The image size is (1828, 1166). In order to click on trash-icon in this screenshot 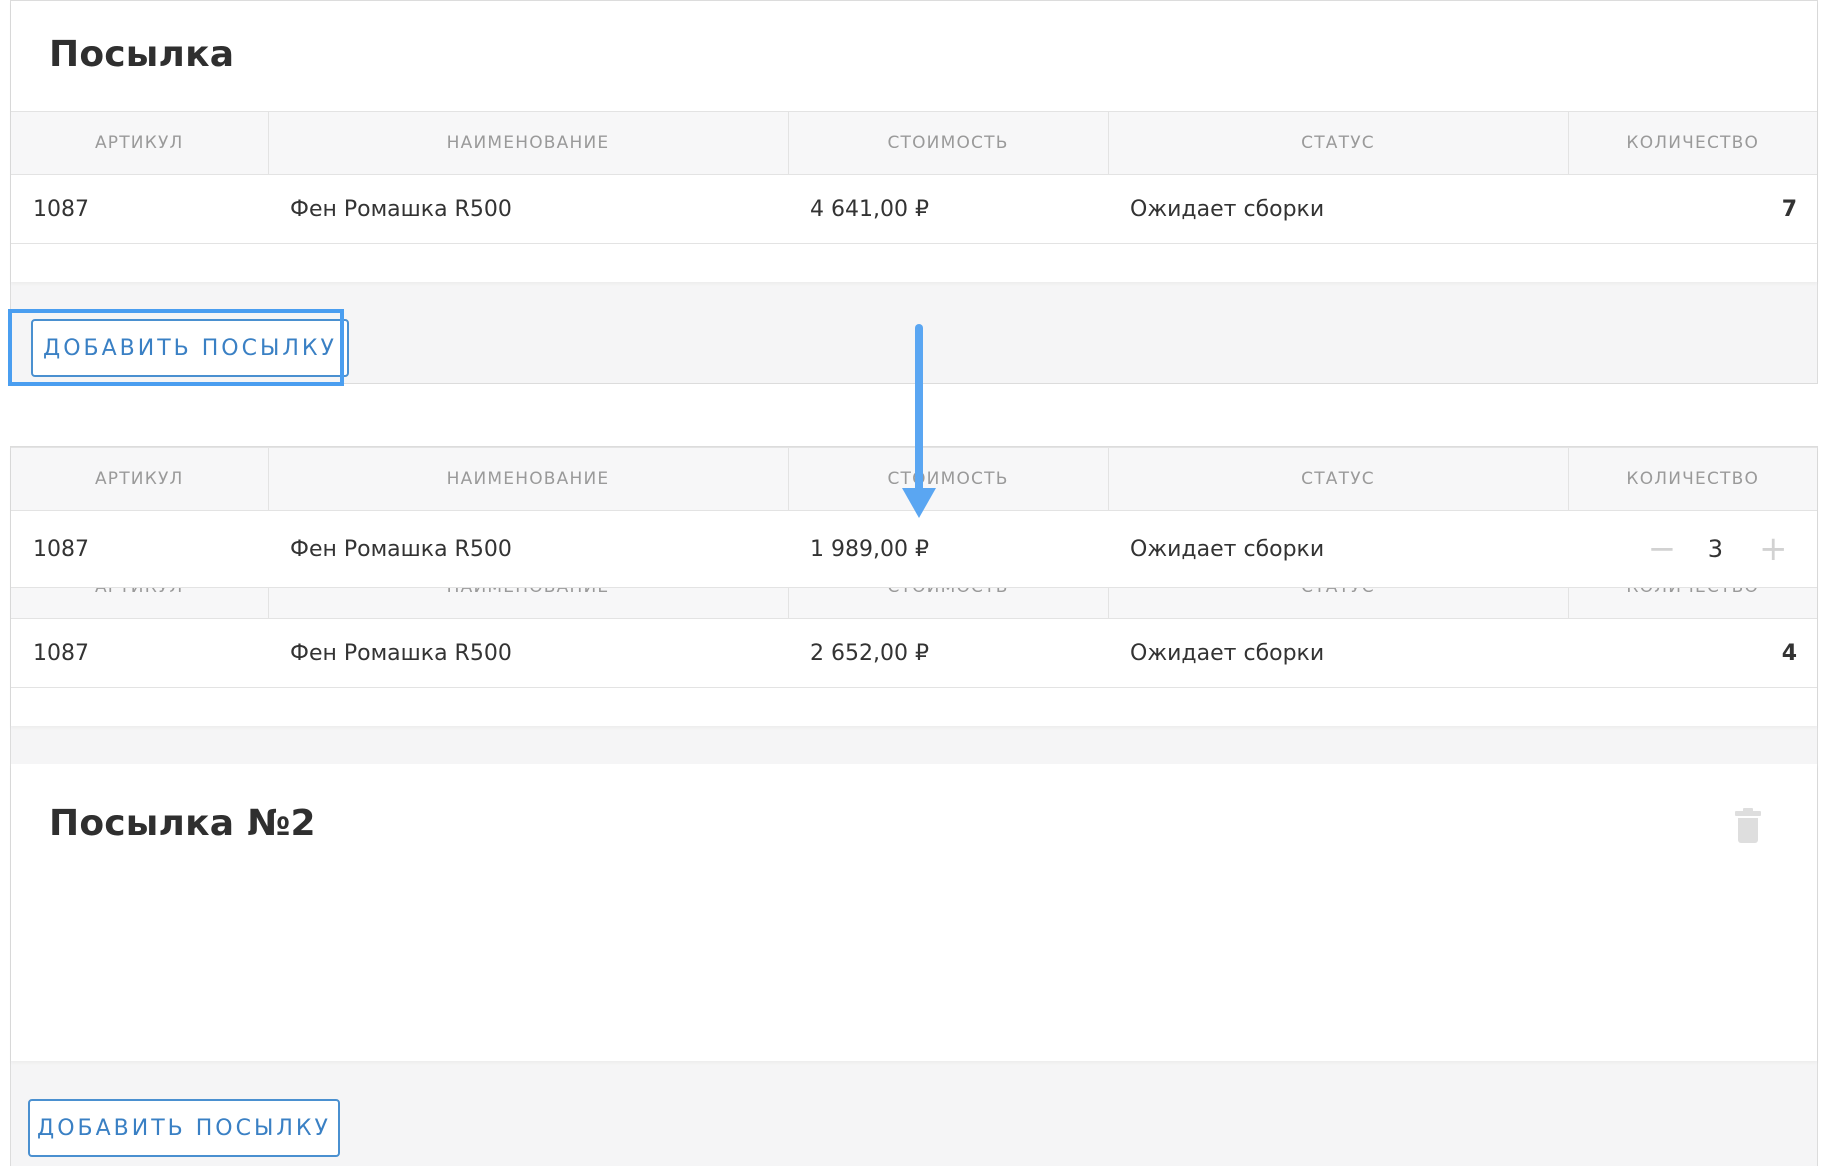, I will do `click(1748, 825)`.